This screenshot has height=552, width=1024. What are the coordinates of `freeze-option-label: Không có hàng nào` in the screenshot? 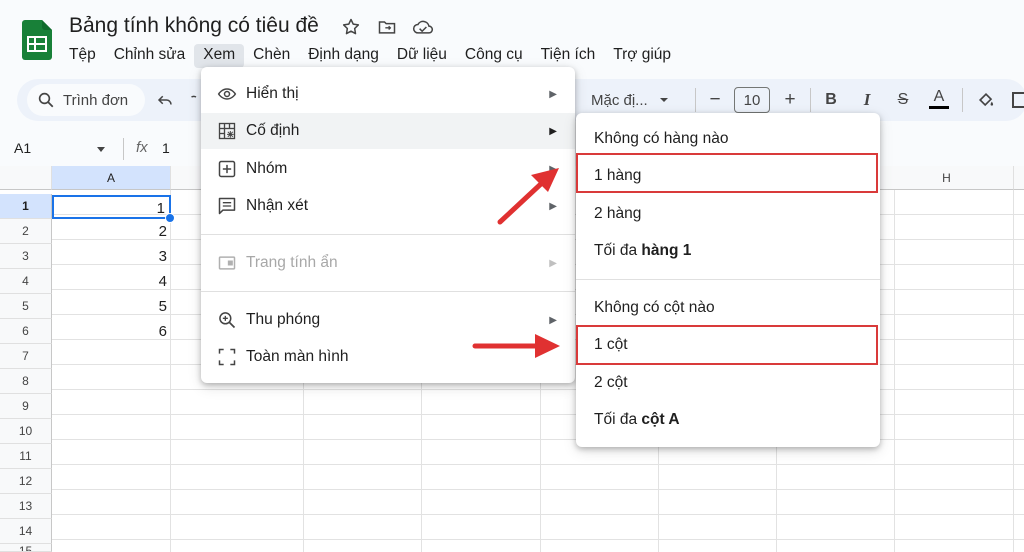 It's located at (661, 138).